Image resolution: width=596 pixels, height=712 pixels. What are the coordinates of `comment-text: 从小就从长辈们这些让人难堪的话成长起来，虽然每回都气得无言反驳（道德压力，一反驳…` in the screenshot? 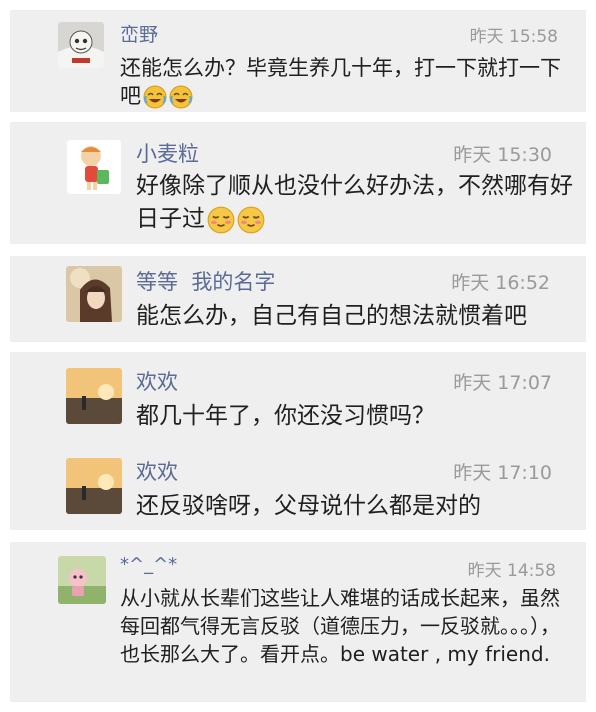 It's located at (340, 626).